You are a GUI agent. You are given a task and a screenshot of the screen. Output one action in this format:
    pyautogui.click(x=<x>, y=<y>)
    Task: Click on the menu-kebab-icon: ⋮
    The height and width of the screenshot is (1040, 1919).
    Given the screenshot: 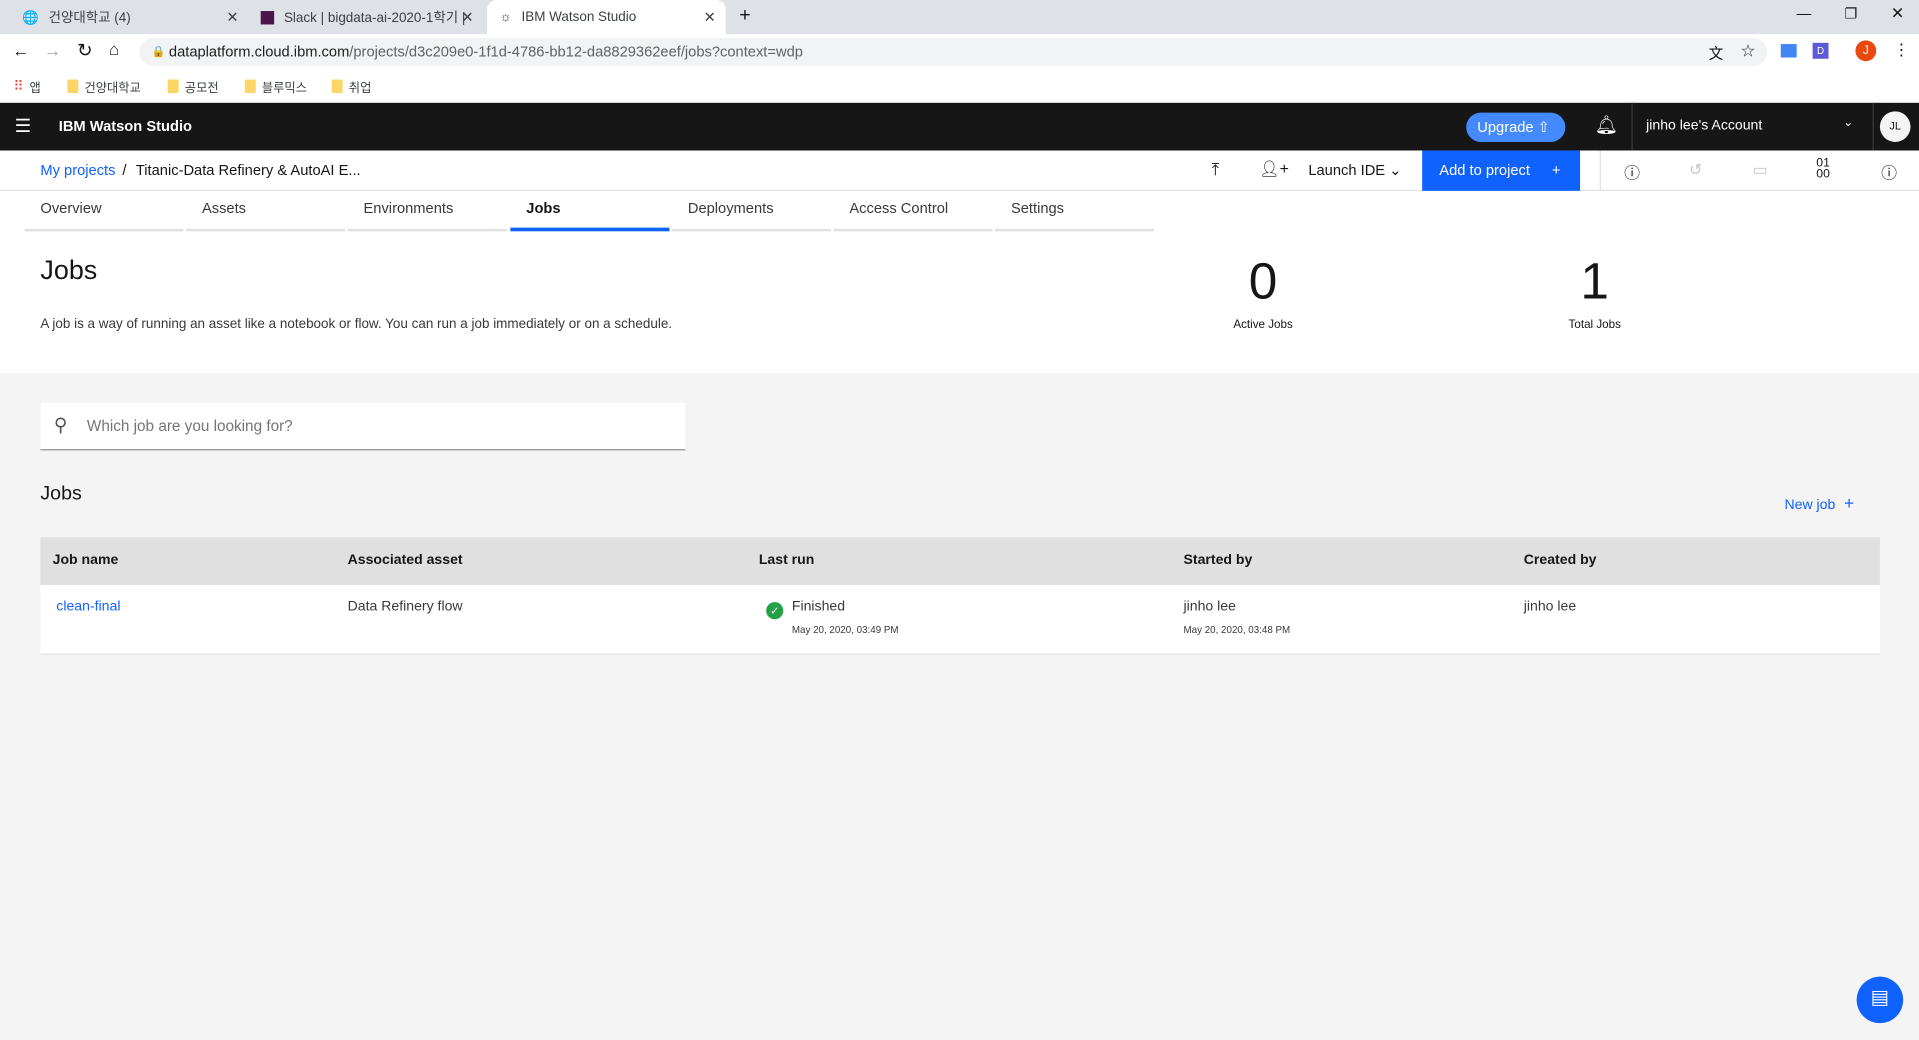 What is the action you would take?
    pyautogui.click(x=1901, y=50)
    